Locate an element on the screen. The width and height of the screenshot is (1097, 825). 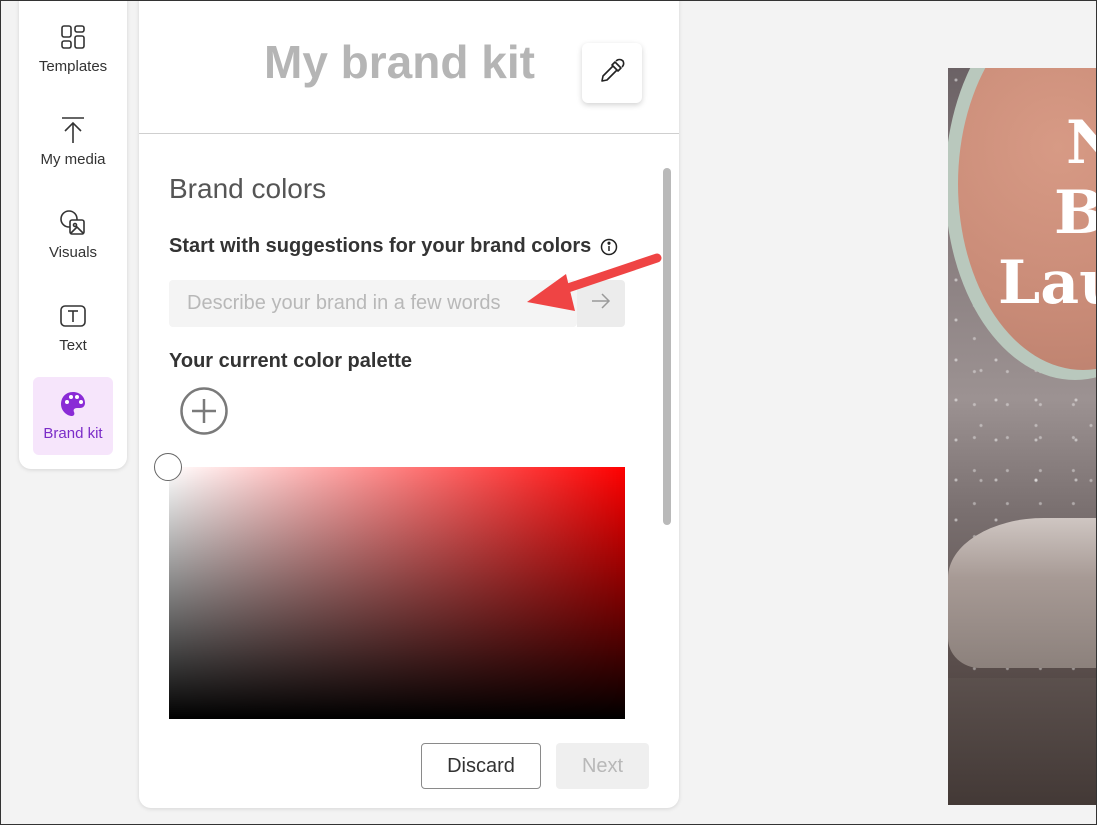
describe-brand-input is located at coordinates (373, 303).